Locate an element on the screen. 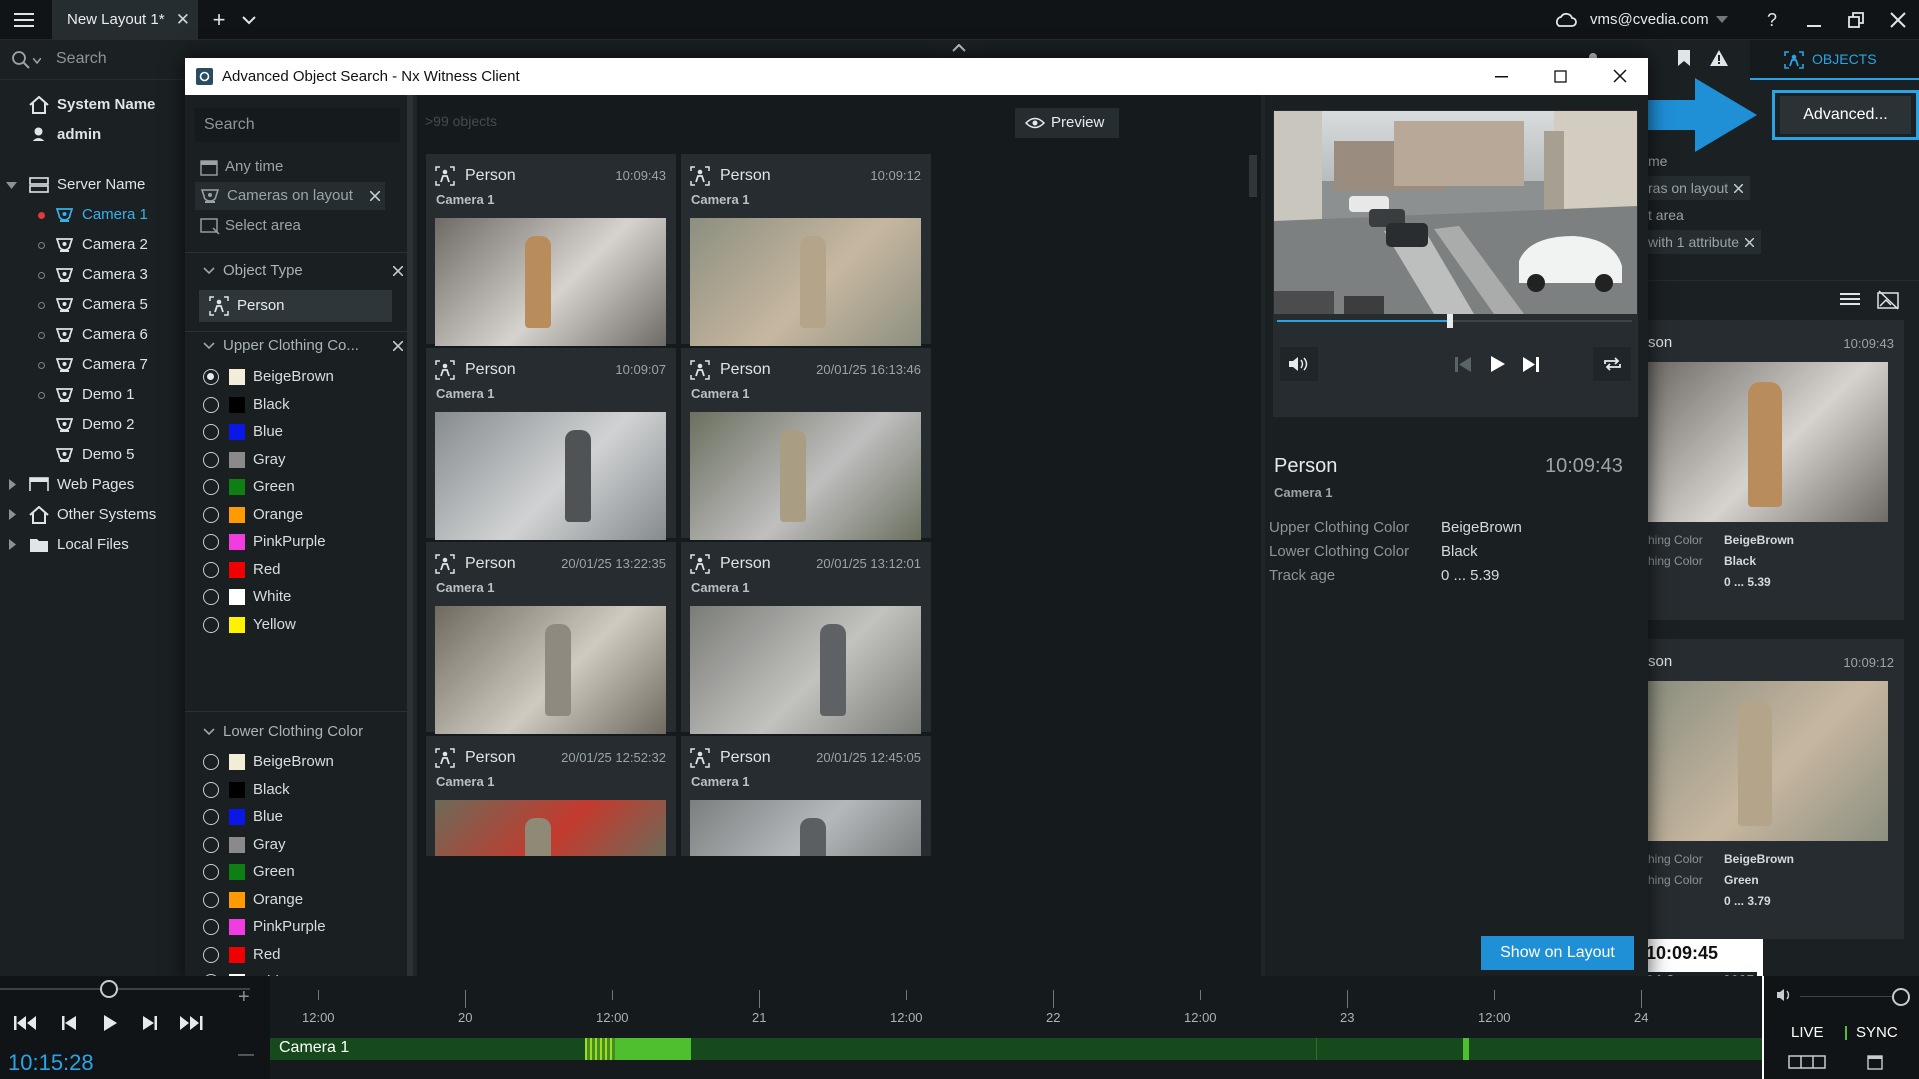 Image resolution: width=1919 pixels, height=1079 pixels. main-menu-button is located at coordinates (24, 20).